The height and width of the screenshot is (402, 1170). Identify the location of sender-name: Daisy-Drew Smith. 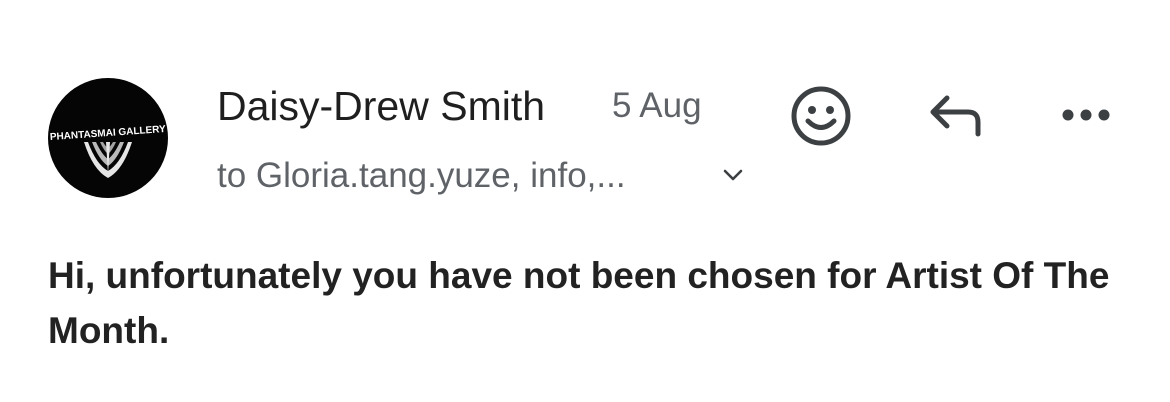
(381, 106).